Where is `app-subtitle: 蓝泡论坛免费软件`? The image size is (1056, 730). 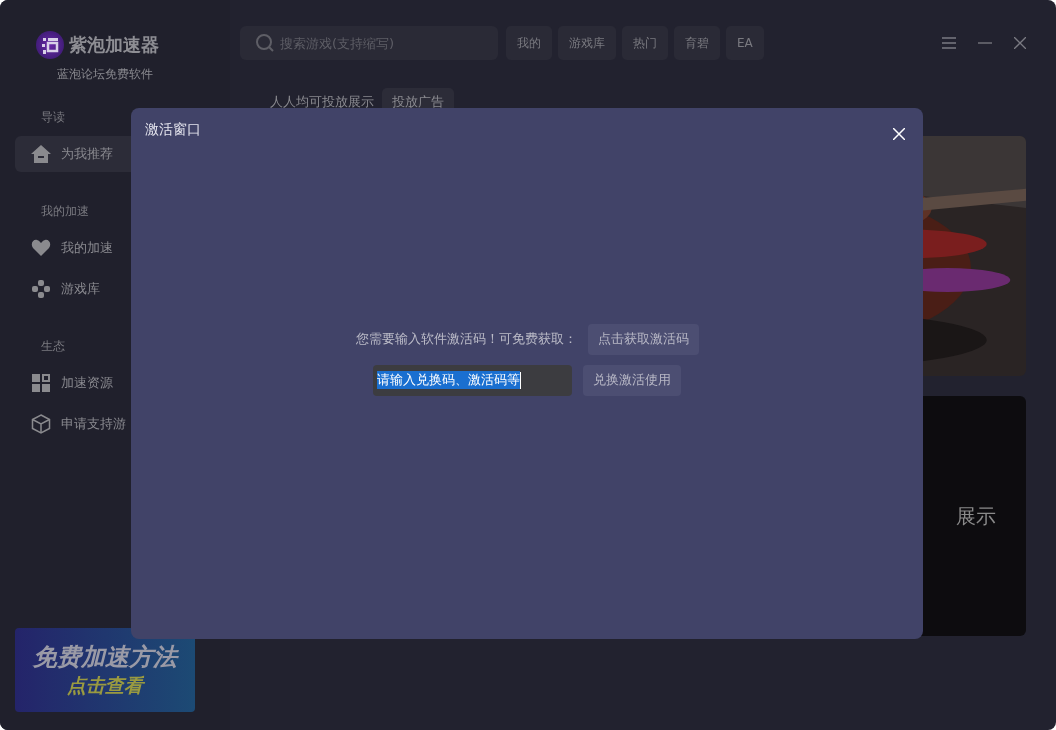 app-subtitle: 蓝泡论坛免费软件 is located at coordinates (105, 74).